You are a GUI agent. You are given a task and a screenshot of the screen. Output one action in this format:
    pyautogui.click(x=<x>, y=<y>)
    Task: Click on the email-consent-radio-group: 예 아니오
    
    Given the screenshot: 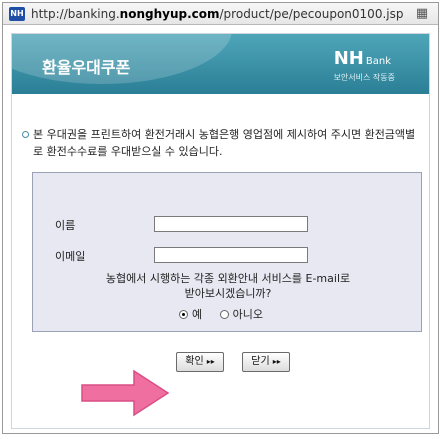 What is the action you would take?
    pyautogui.click(x=228, y=314)
    